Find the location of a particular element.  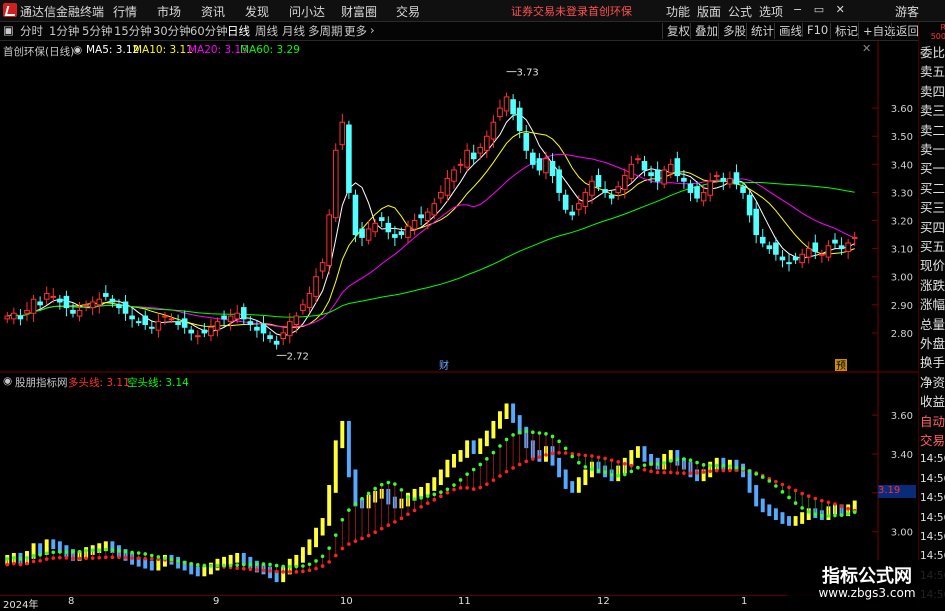

guest-label: 游客 is located at coordinates (907, 11).